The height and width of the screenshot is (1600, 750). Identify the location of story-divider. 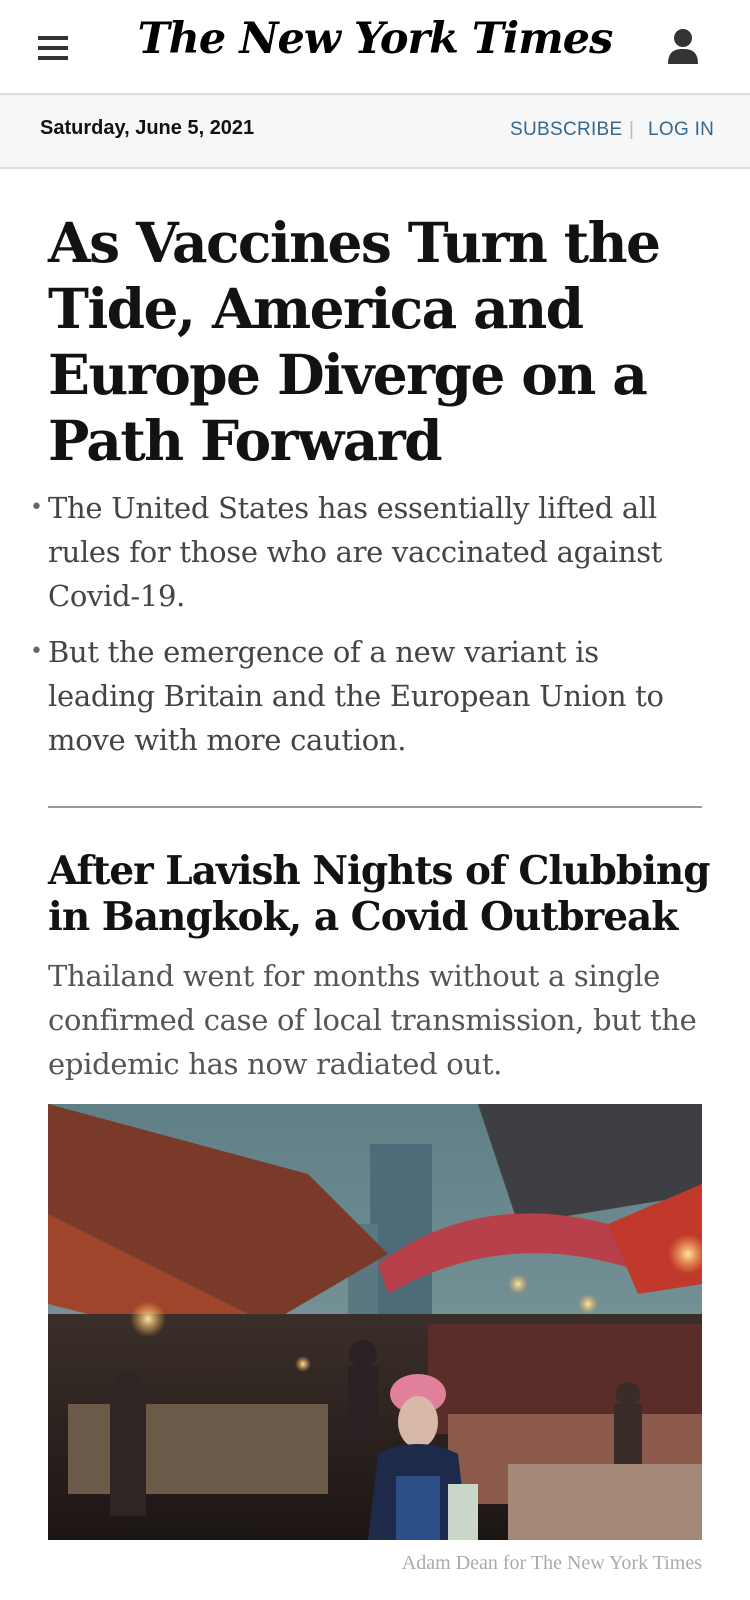
(375, 807).